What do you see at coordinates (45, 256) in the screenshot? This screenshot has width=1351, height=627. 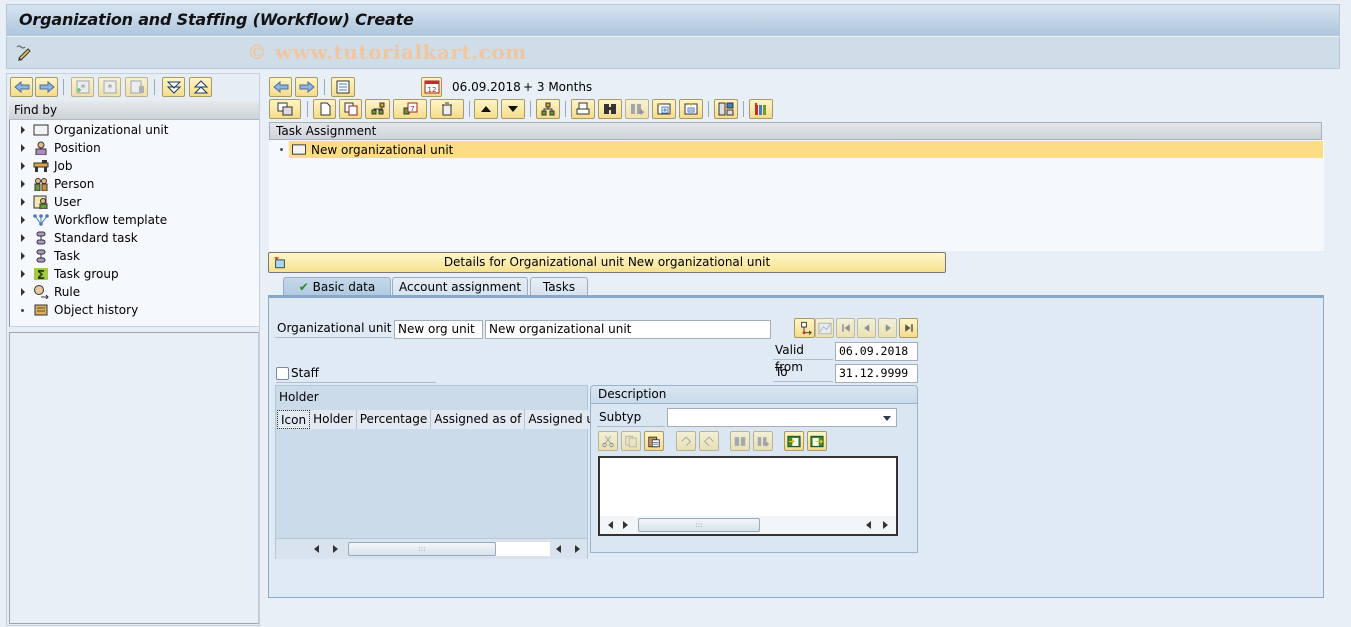 I see `tree-item-task: Task` at bounding box center [45, 256].